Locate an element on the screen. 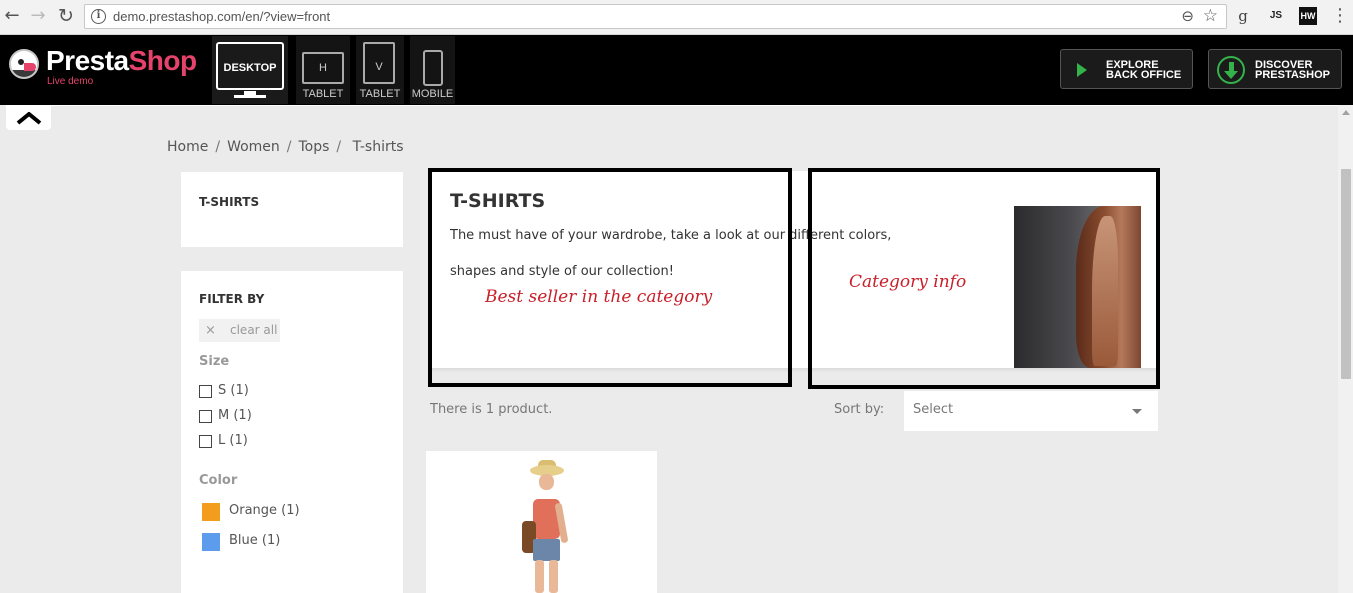 The height and width of the screenshot is (593, 1353). chevron-up-icon is located at coordinates (29, 118).